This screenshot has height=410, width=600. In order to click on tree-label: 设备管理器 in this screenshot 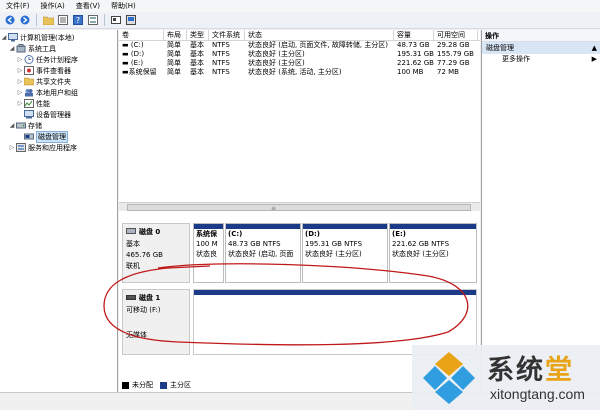, I will do `click(53, 114)`.